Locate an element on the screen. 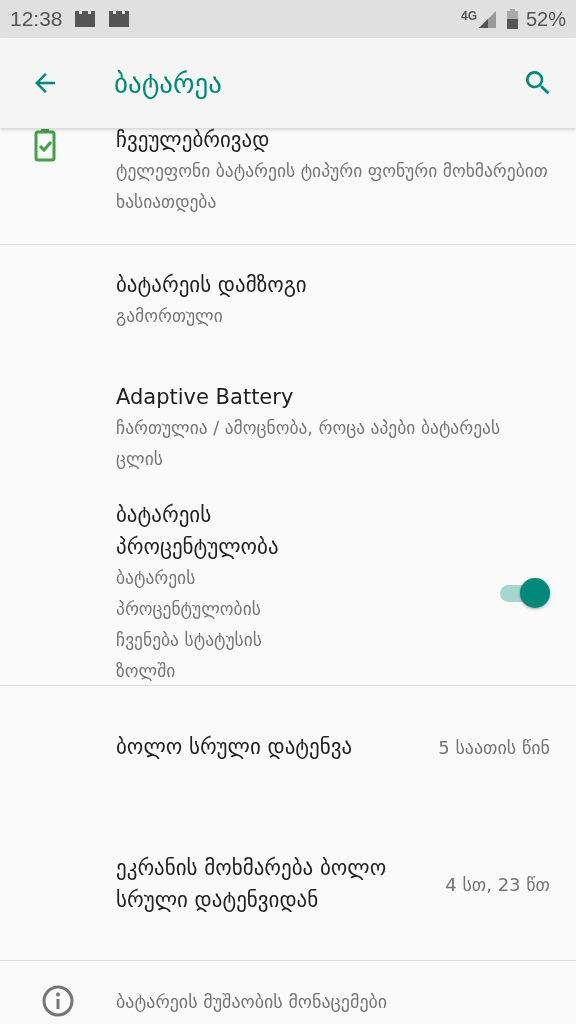  network-type: 4G is located at coordinates (468, 16).